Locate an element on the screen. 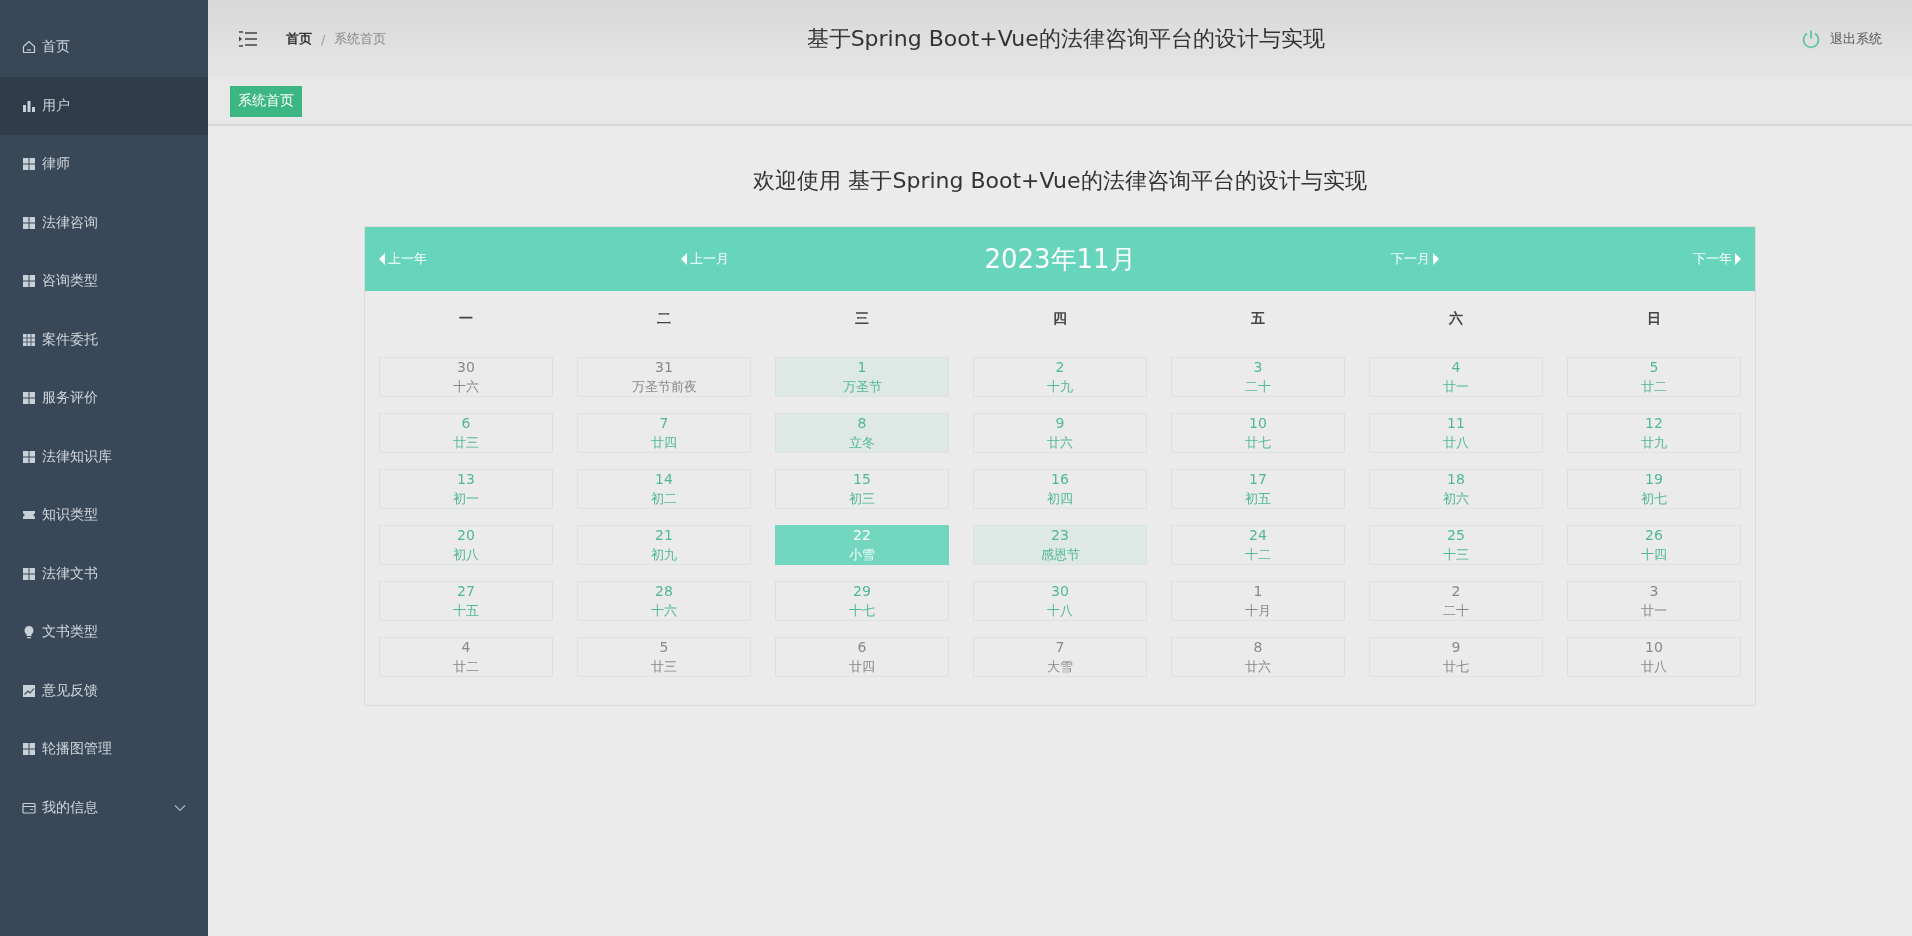 This screenshot has height=936, width=1912. calendar-day: 18 初六 is located at coordinates (1456, 489).